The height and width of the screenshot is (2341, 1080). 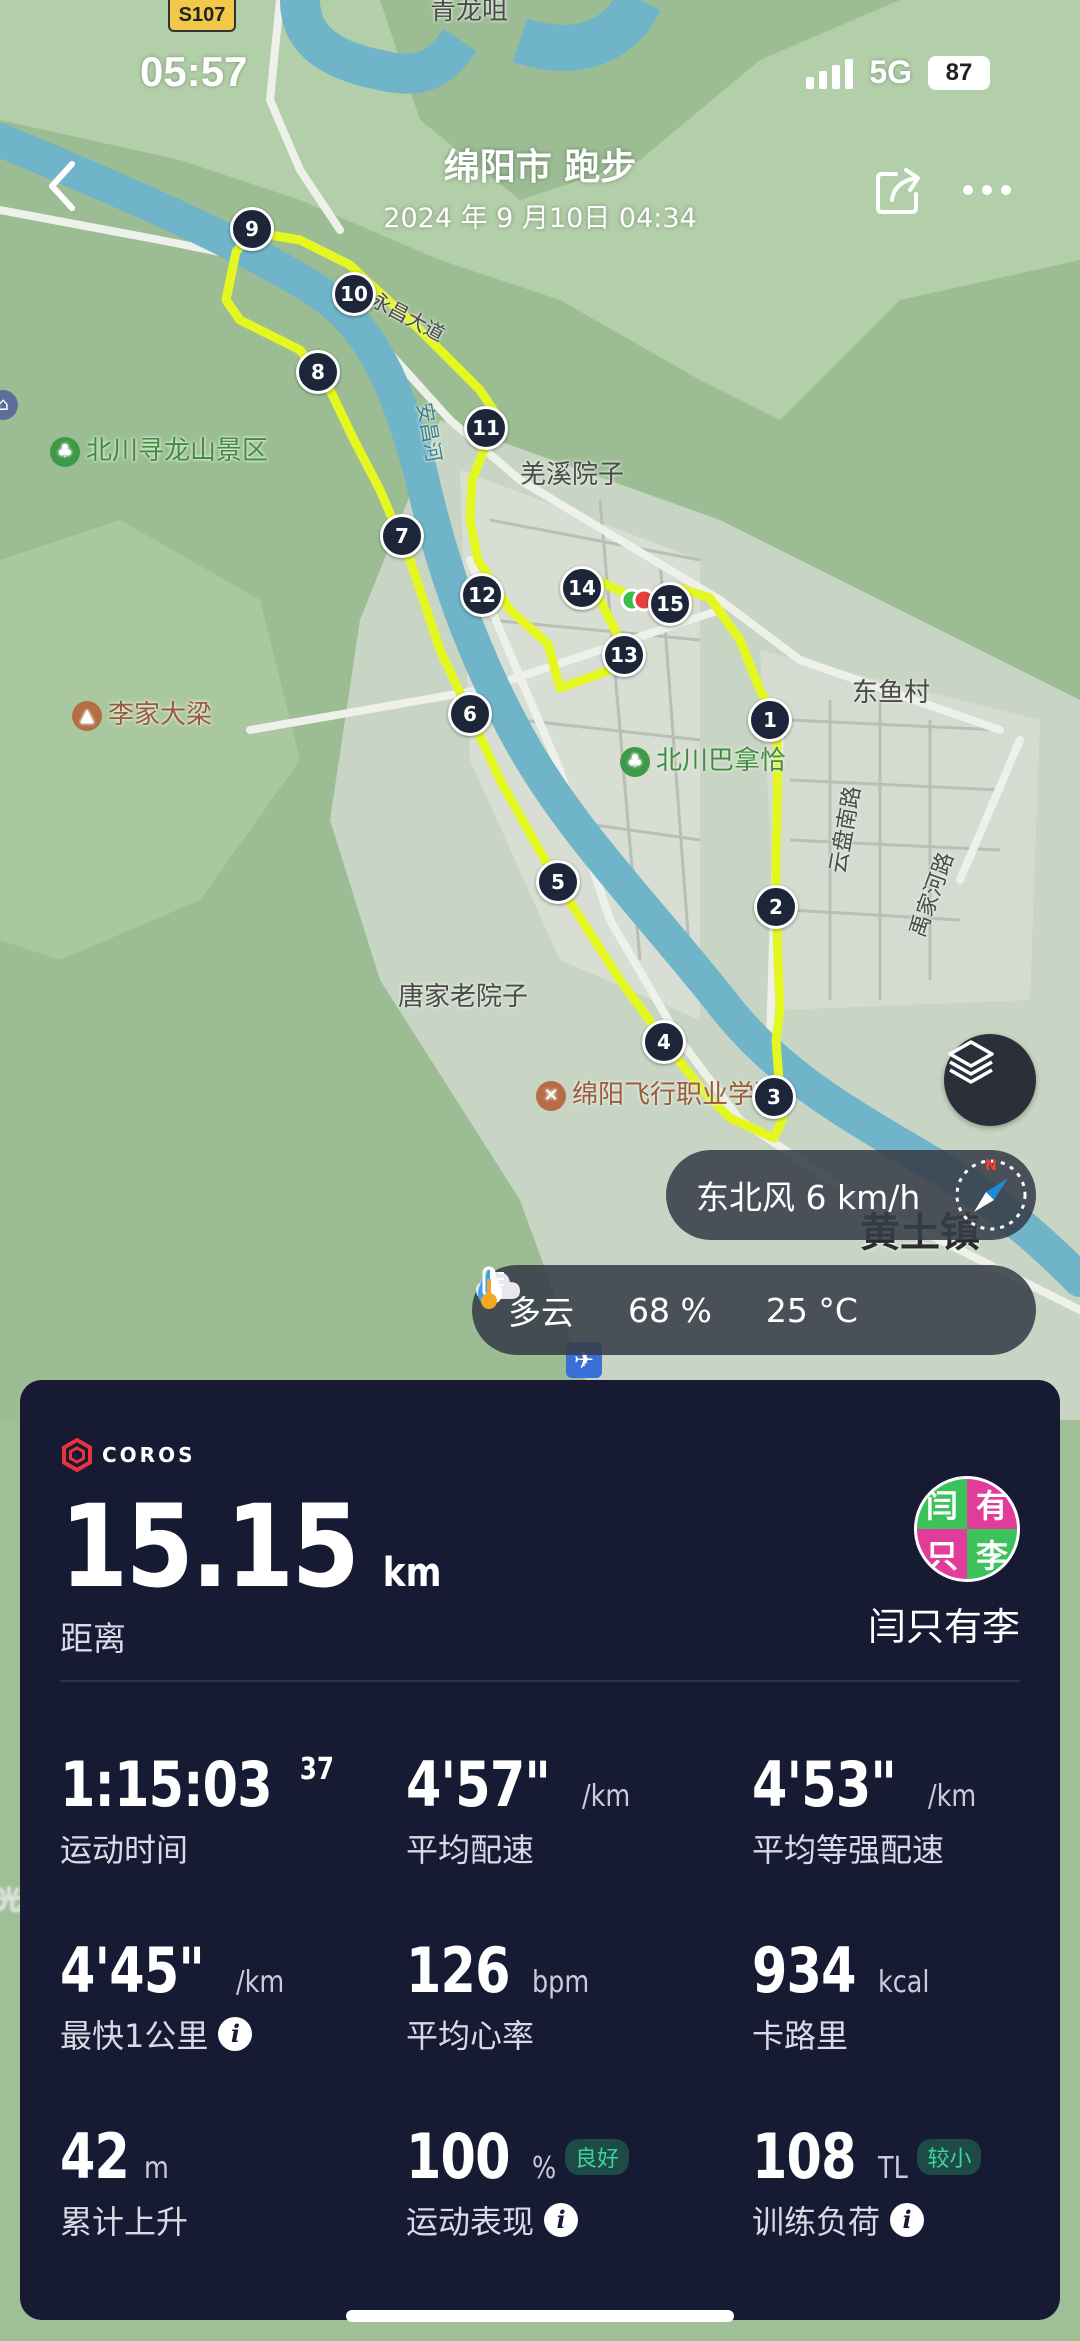 I want to click on stat-grade-pace-value: 4'53", so click(x=824, y=1784).